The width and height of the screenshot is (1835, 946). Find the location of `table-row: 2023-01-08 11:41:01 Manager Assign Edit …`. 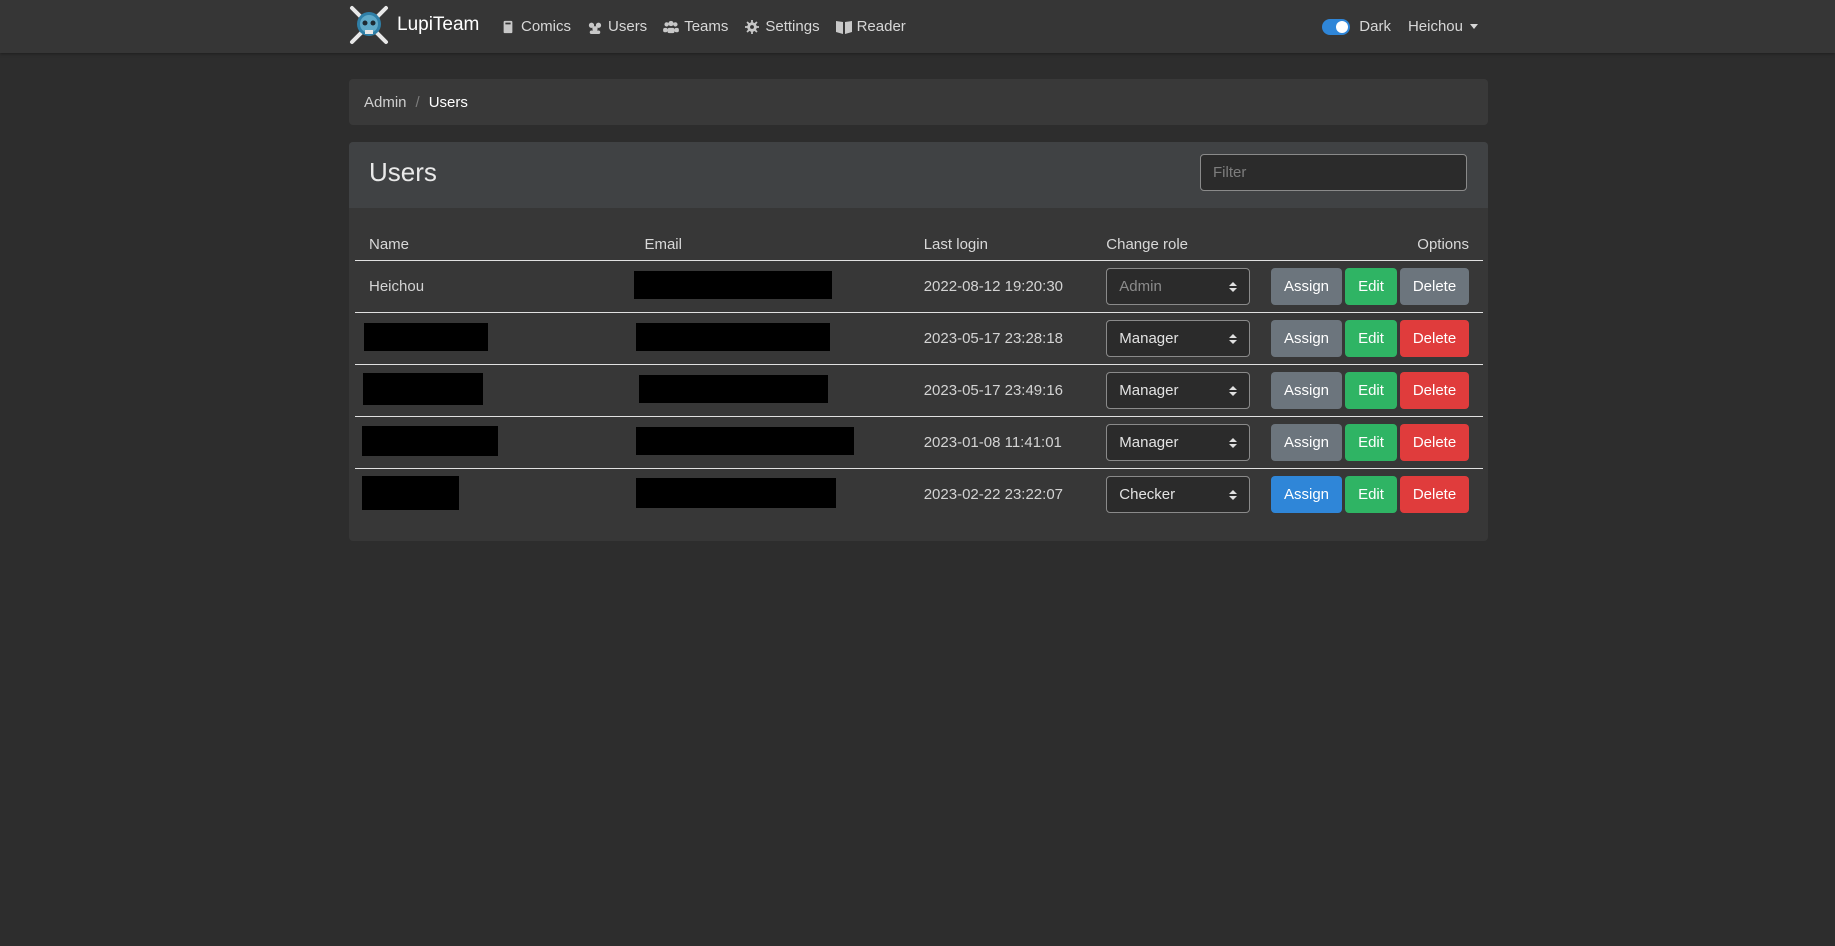

table-row: 2023-01-08 11:41:01 Manager Assign Edit … is located at coordinates (919, 442).